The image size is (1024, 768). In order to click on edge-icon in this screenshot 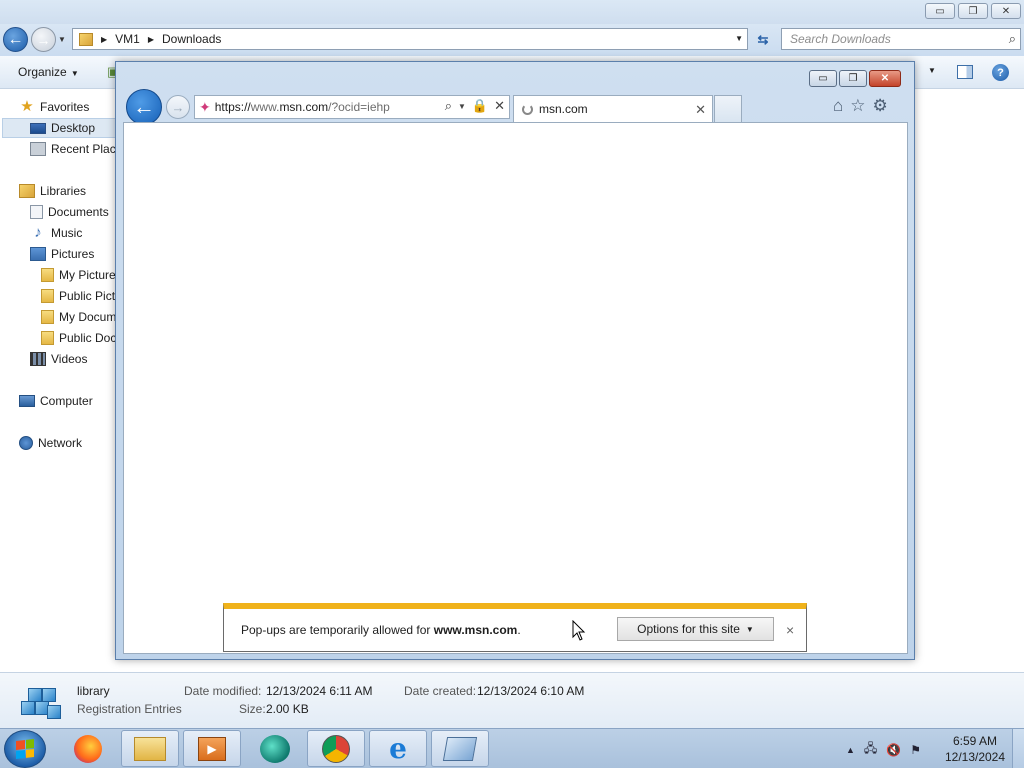, I will do `click(275, 749)`.